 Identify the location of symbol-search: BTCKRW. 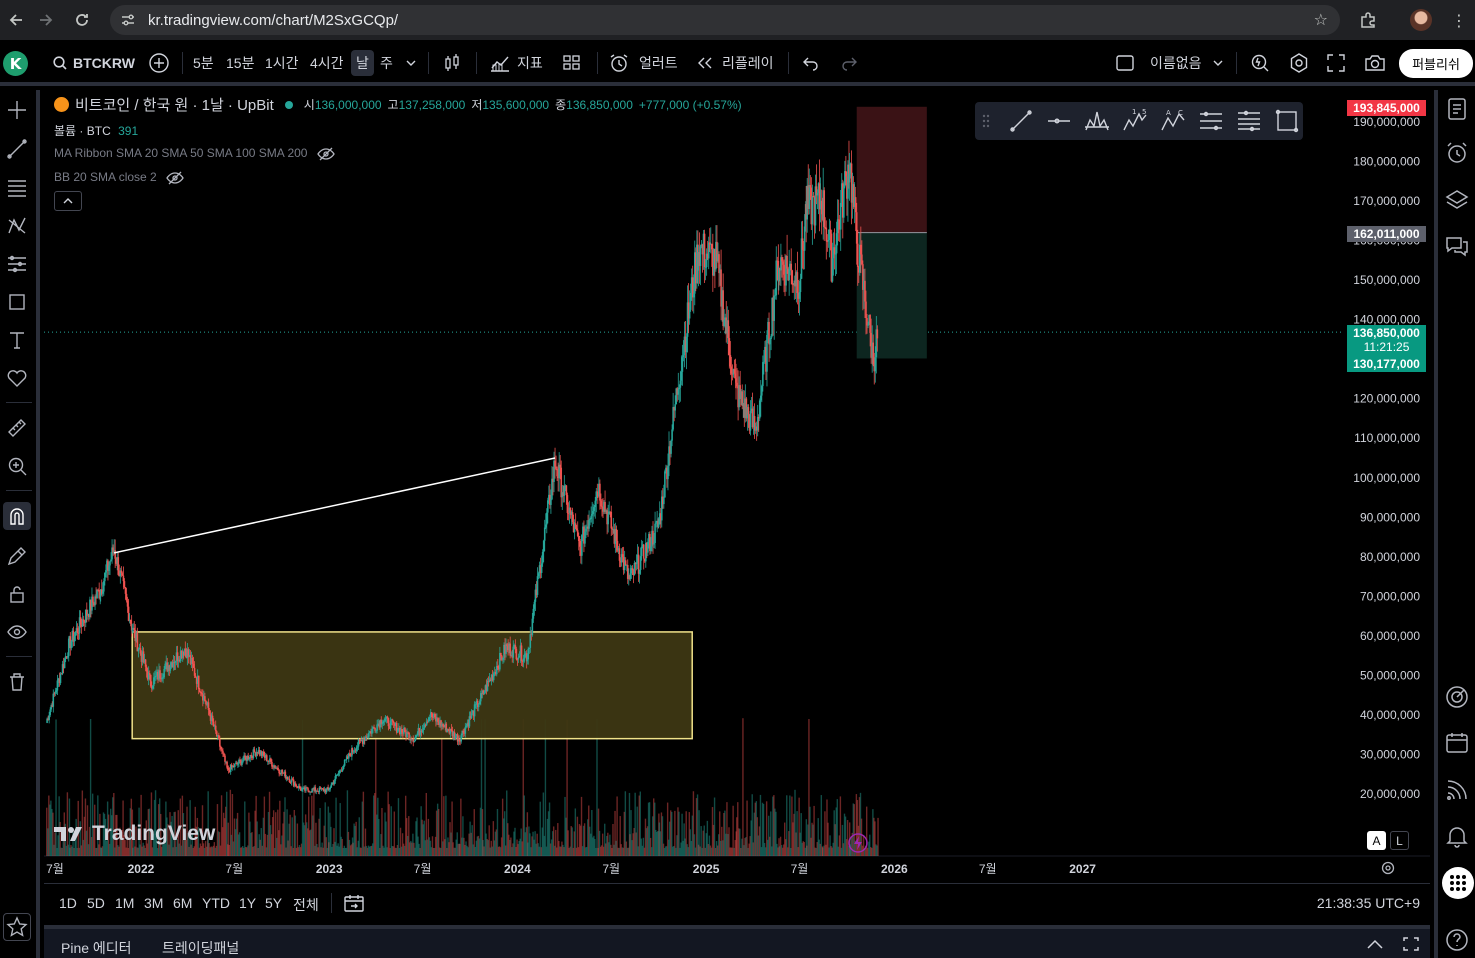
(93, 63).